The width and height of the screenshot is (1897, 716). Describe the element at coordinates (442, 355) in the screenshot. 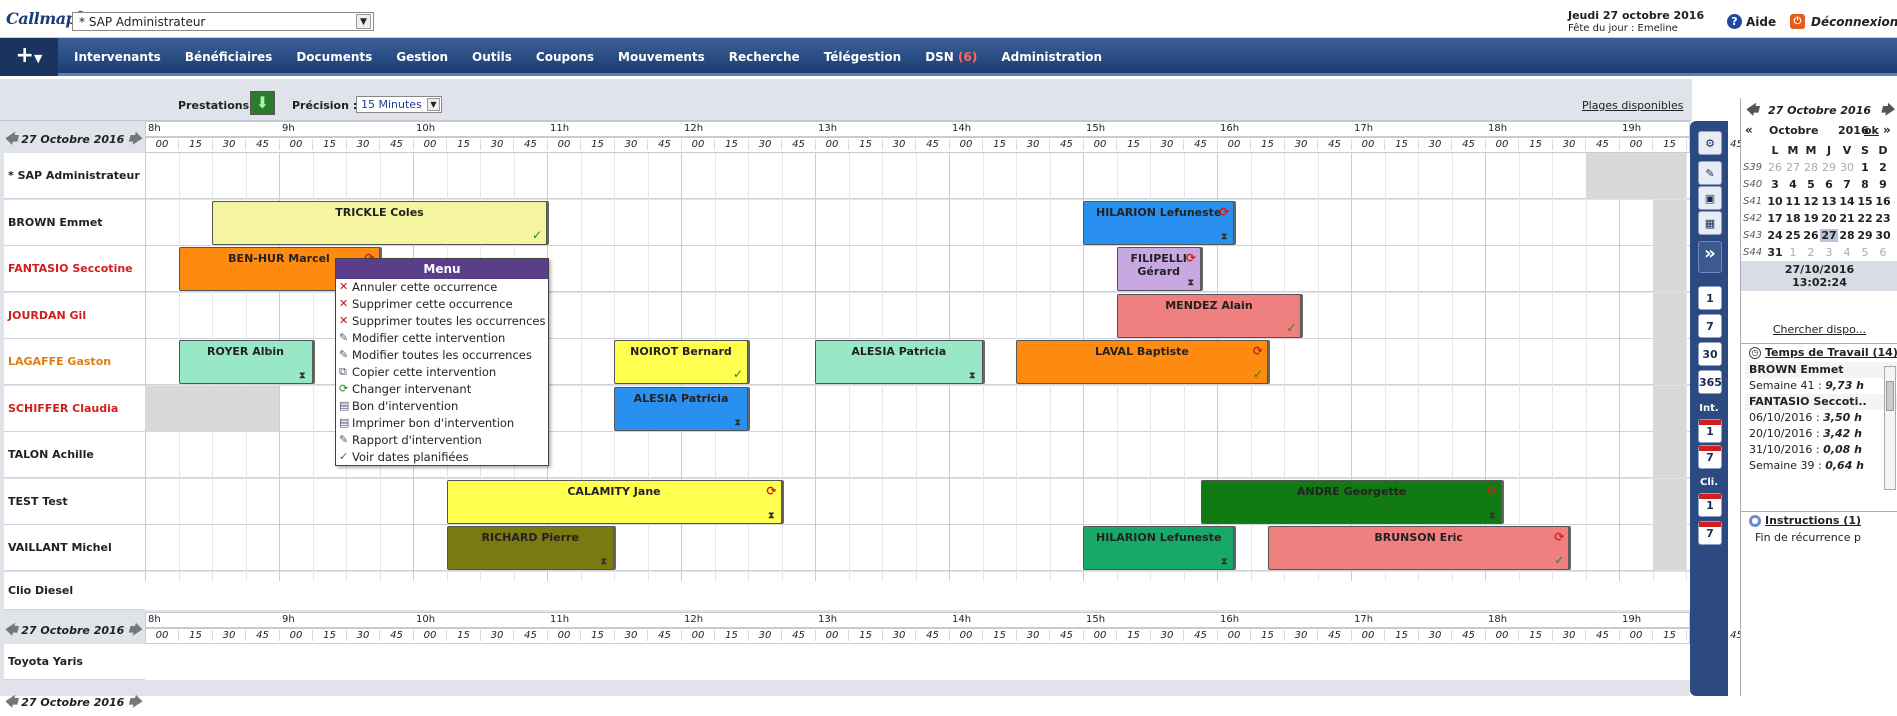

I see `context-menu-item: ✎ Modifier toutes les occurrences` at that location.